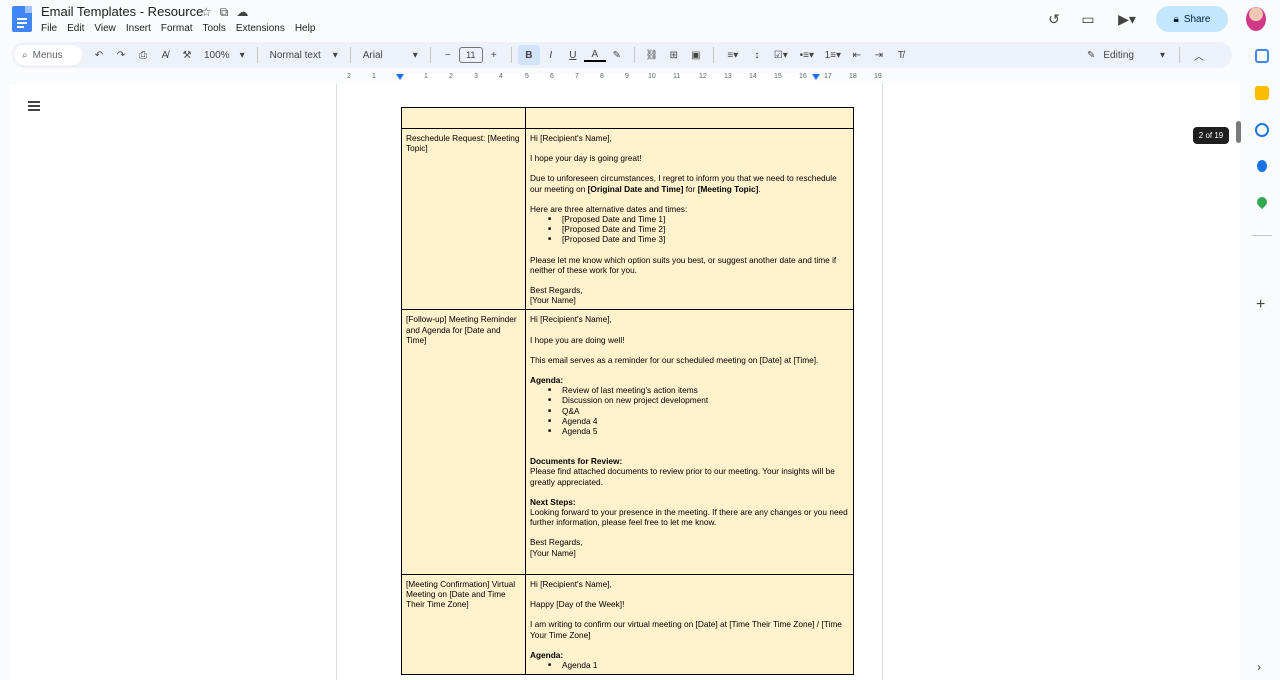 The height and width of the screenshot is (680, 1280). Describe the element at coordinates (1238, 132) in the screenshot. I see `scrollbar-thumb` at that location.